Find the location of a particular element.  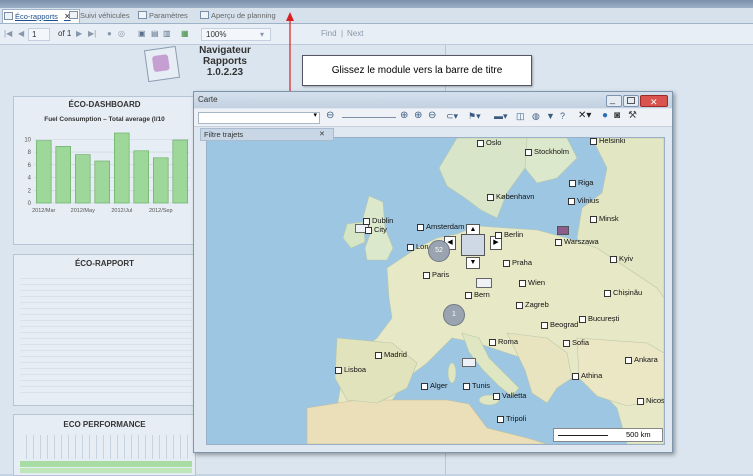

app-title: Navigateur Rapports 1.0.2.23 is located at coordinates (225, 61).